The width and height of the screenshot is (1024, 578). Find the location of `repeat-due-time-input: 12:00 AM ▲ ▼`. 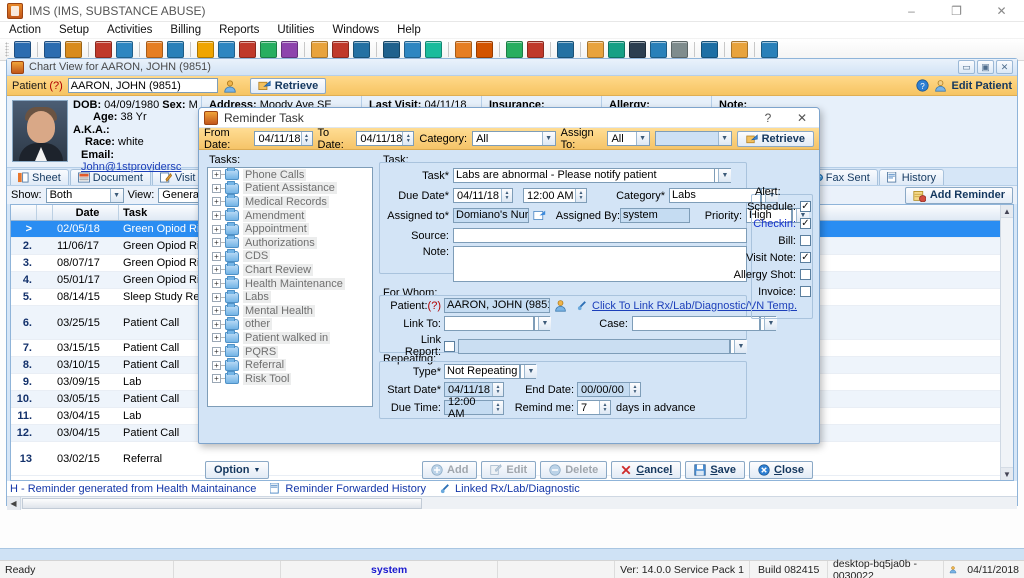

repeat-due-time-input: 12:00 AM ▲ ▼ is located at coordinates (474, 408).